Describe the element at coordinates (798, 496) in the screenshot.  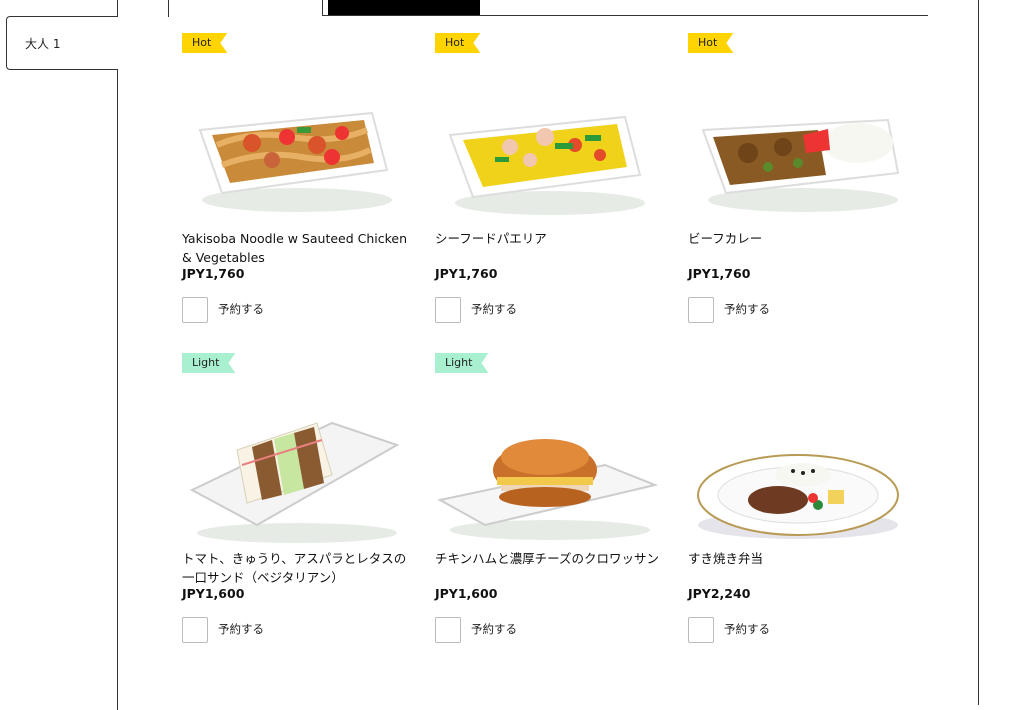
I see `sukiyaki-bento-plate-image` at that location.